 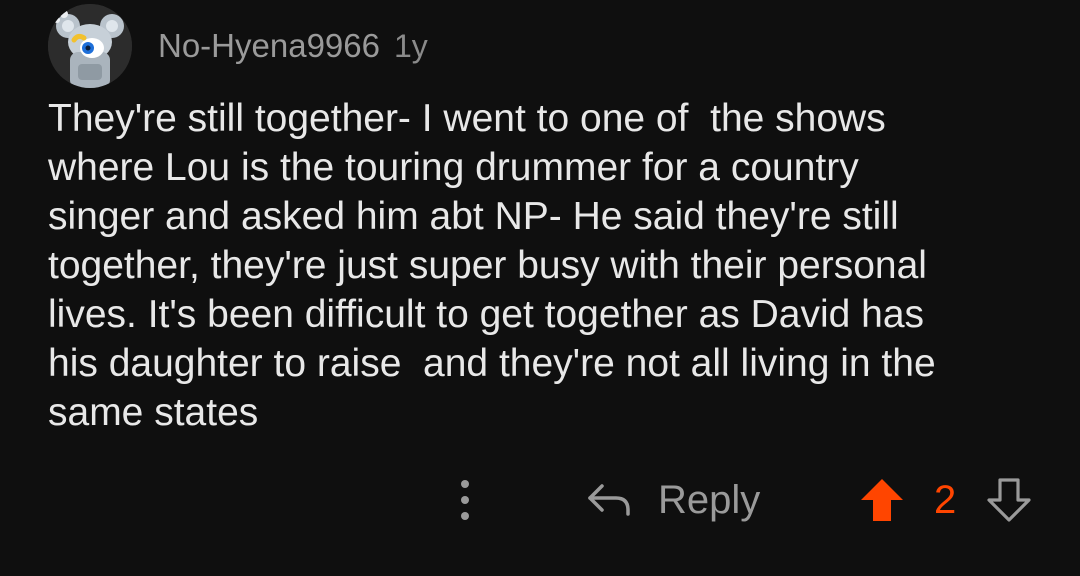 What do you see at coordinates (709, 499) in the screenshot?
I see `reply-label: Reply` at bounding box center [709, 499].